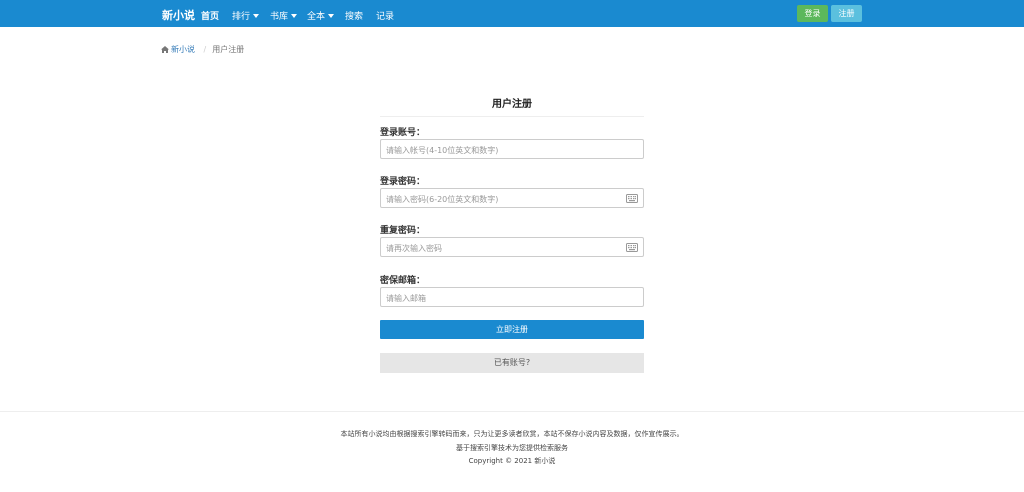 This screenshot has width=1024, height=492. What do you see at coordinates (442, 150) in the screenshot?
I see `account-placeholder: 请输入帐号(4-10位英文和数字)` at bounding box center [442, 150].